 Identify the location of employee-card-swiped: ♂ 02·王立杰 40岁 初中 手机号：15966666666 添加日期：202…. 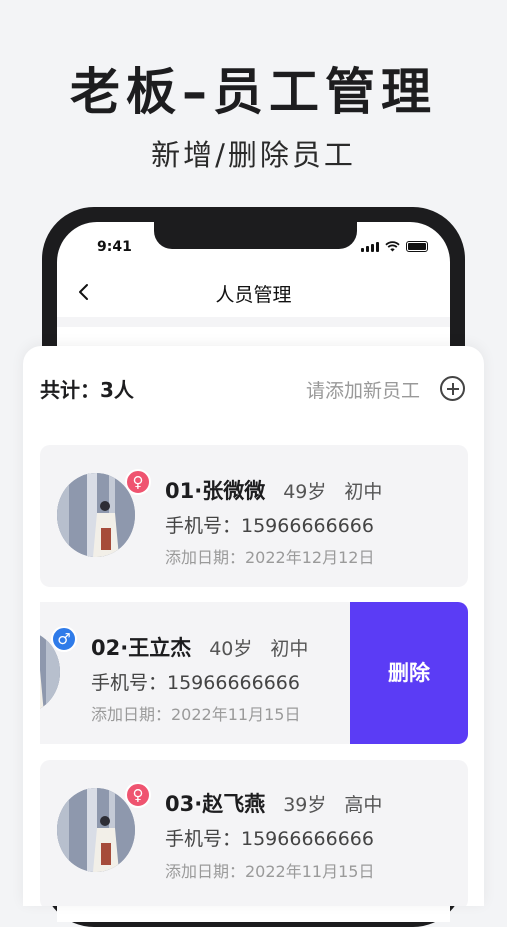
(196, 673).